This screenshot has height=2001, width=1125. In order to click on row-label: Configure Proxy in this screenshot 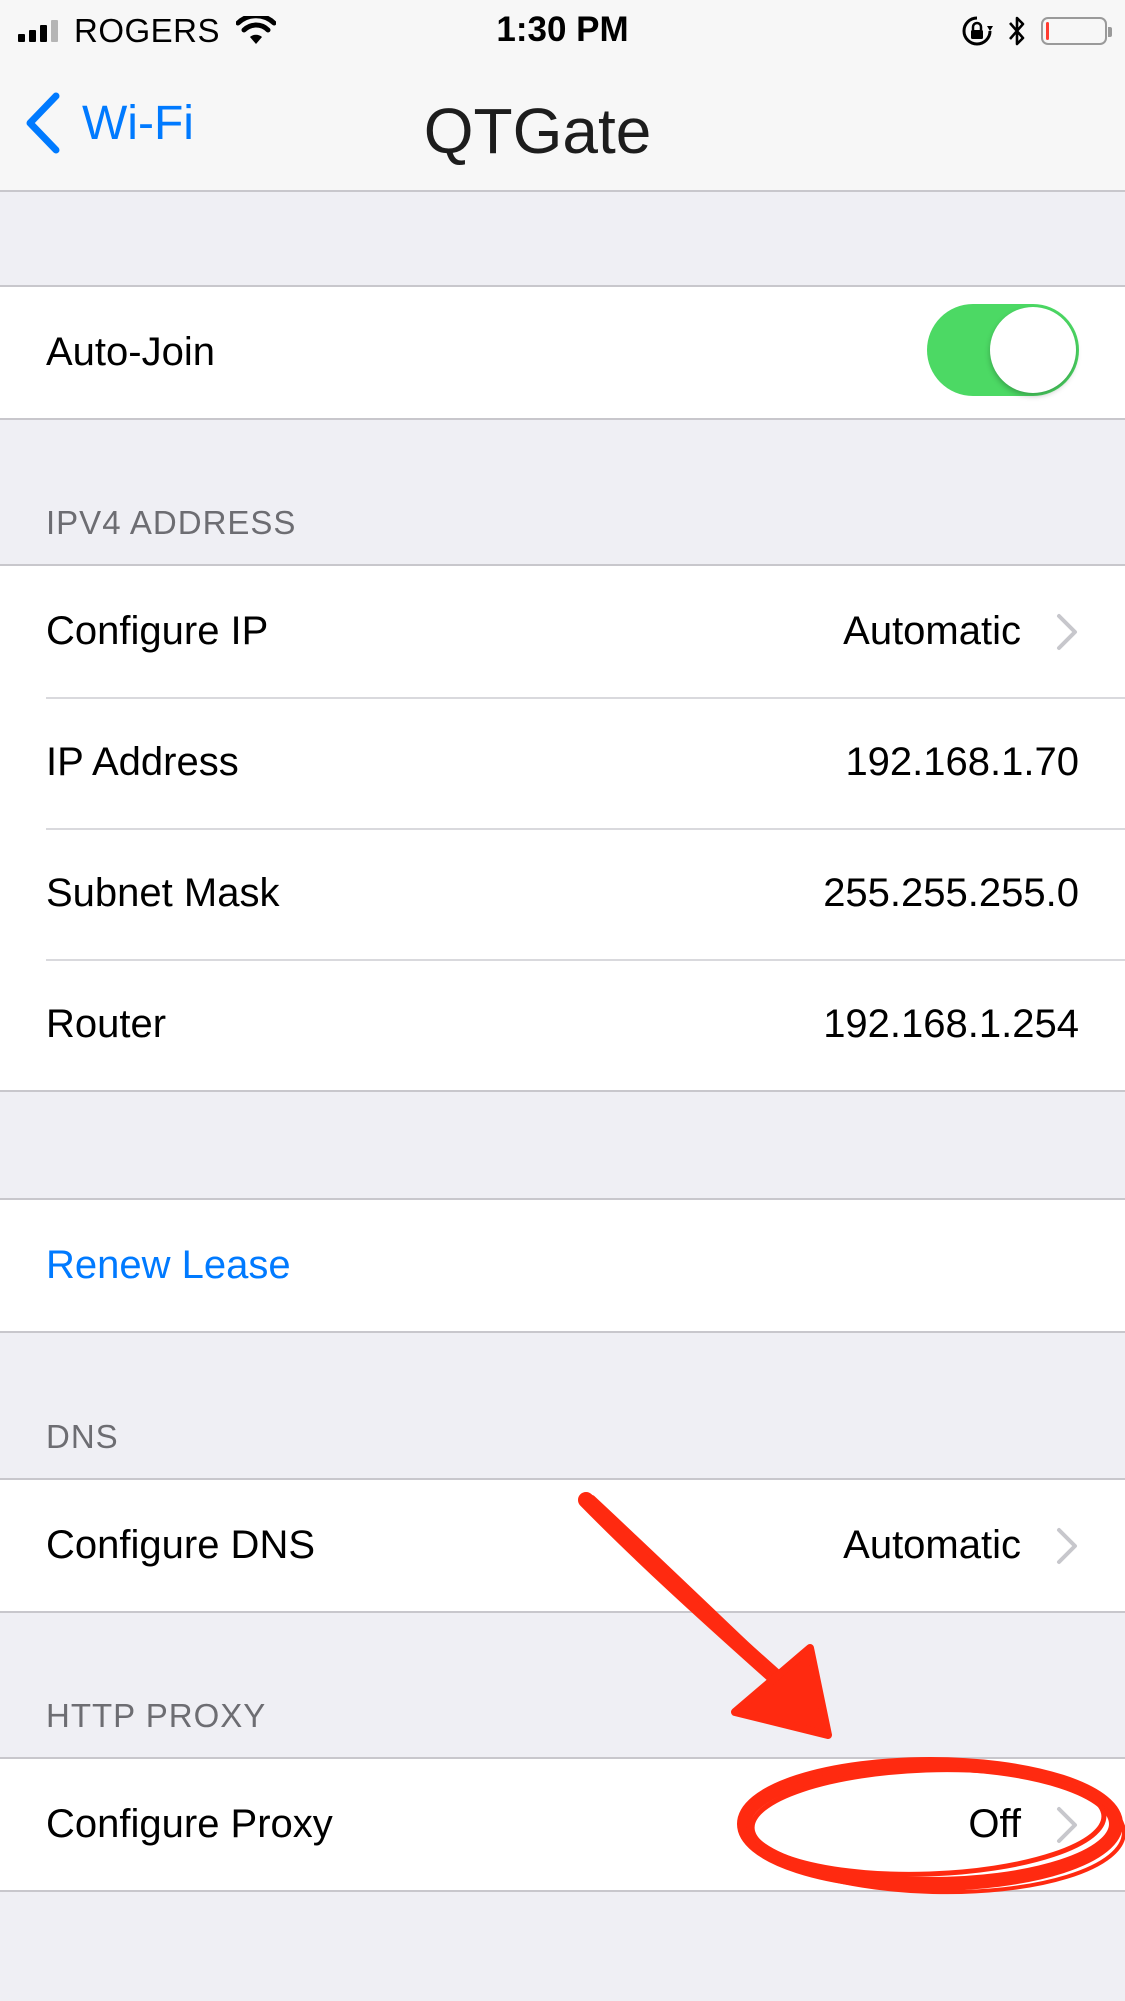, I will do `click(189, 1824)`.